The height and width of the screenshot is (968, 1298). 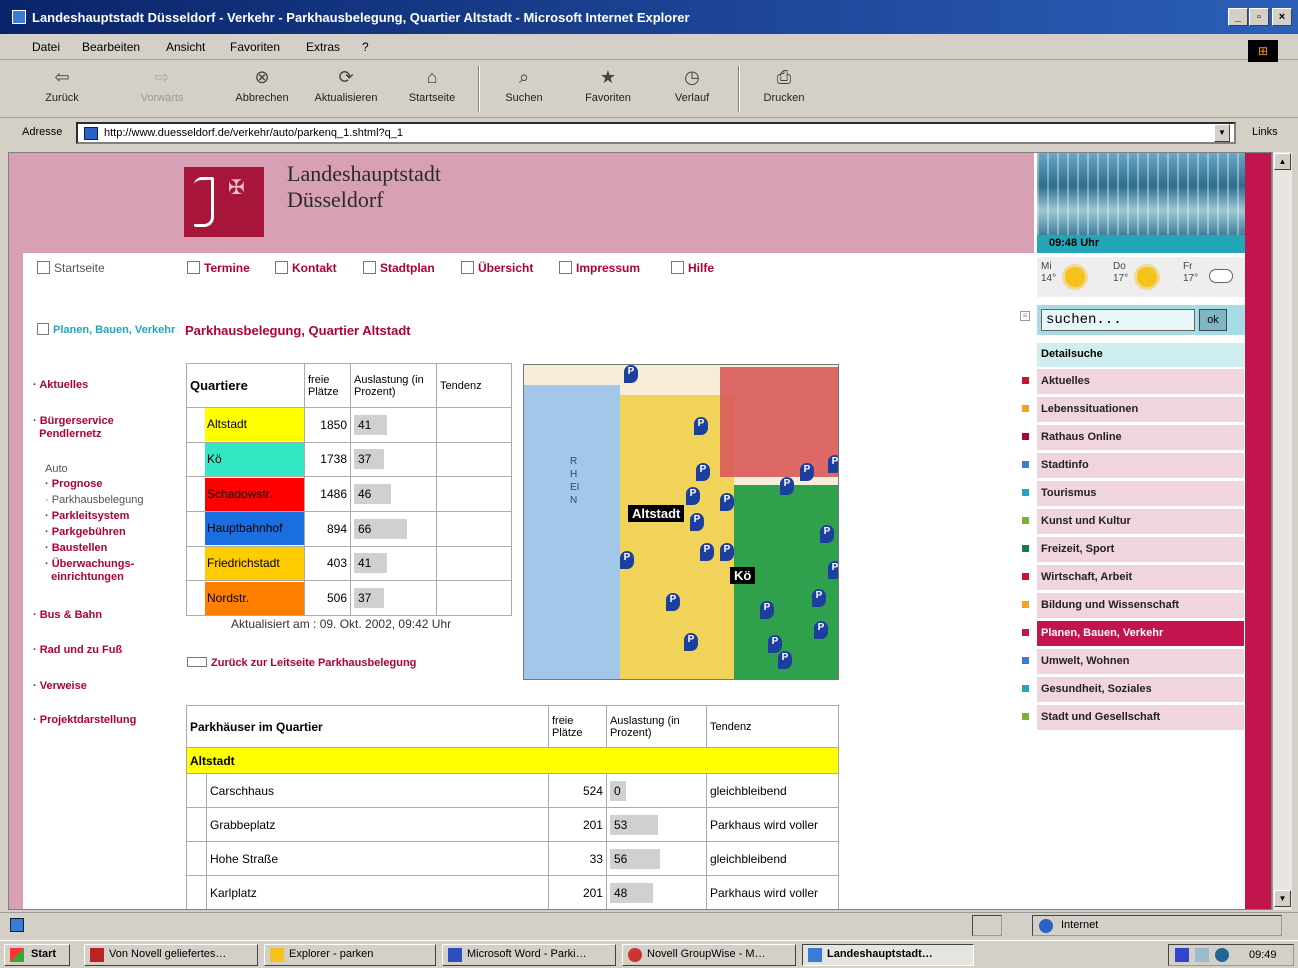 I want to click on nav-impressum: Impressum, so click(x=599, y=268).